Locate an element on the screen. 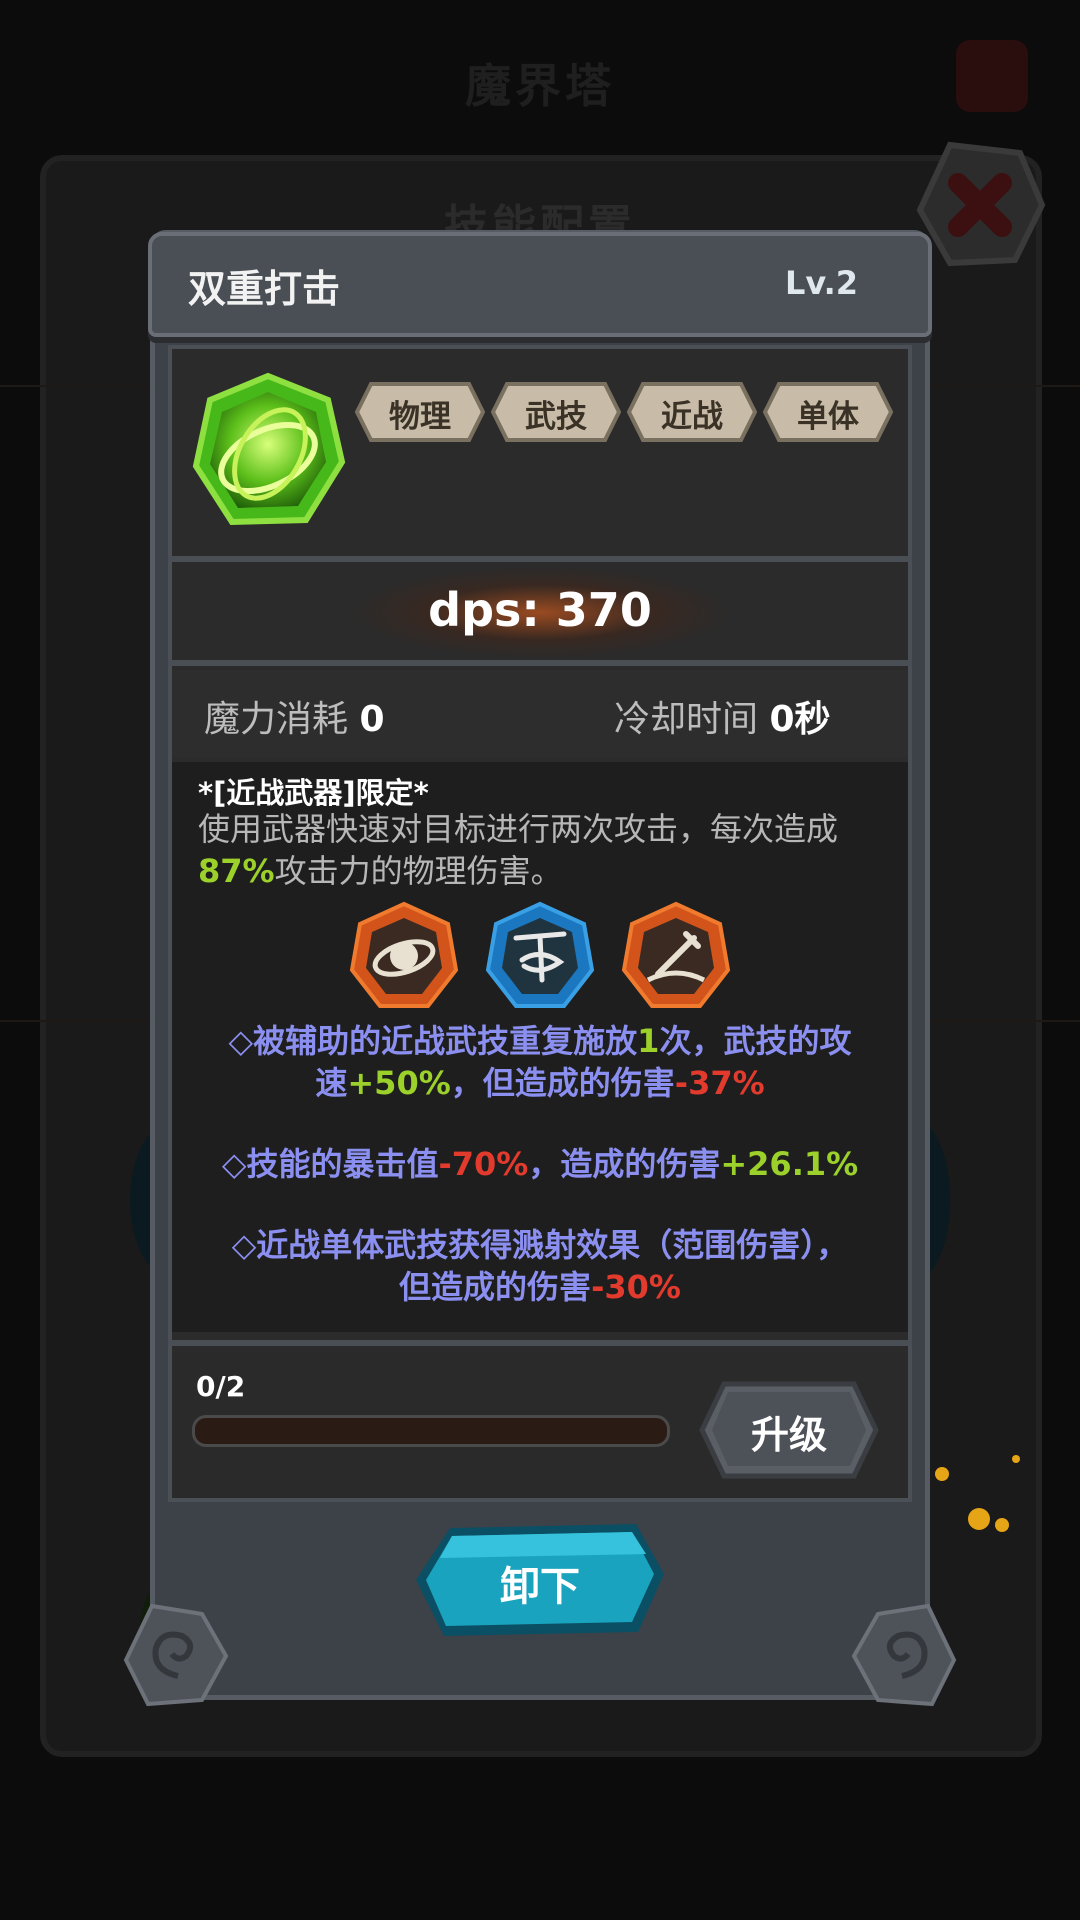  tag-weapon-skill: 武技 is located at coordinates (556, 412).